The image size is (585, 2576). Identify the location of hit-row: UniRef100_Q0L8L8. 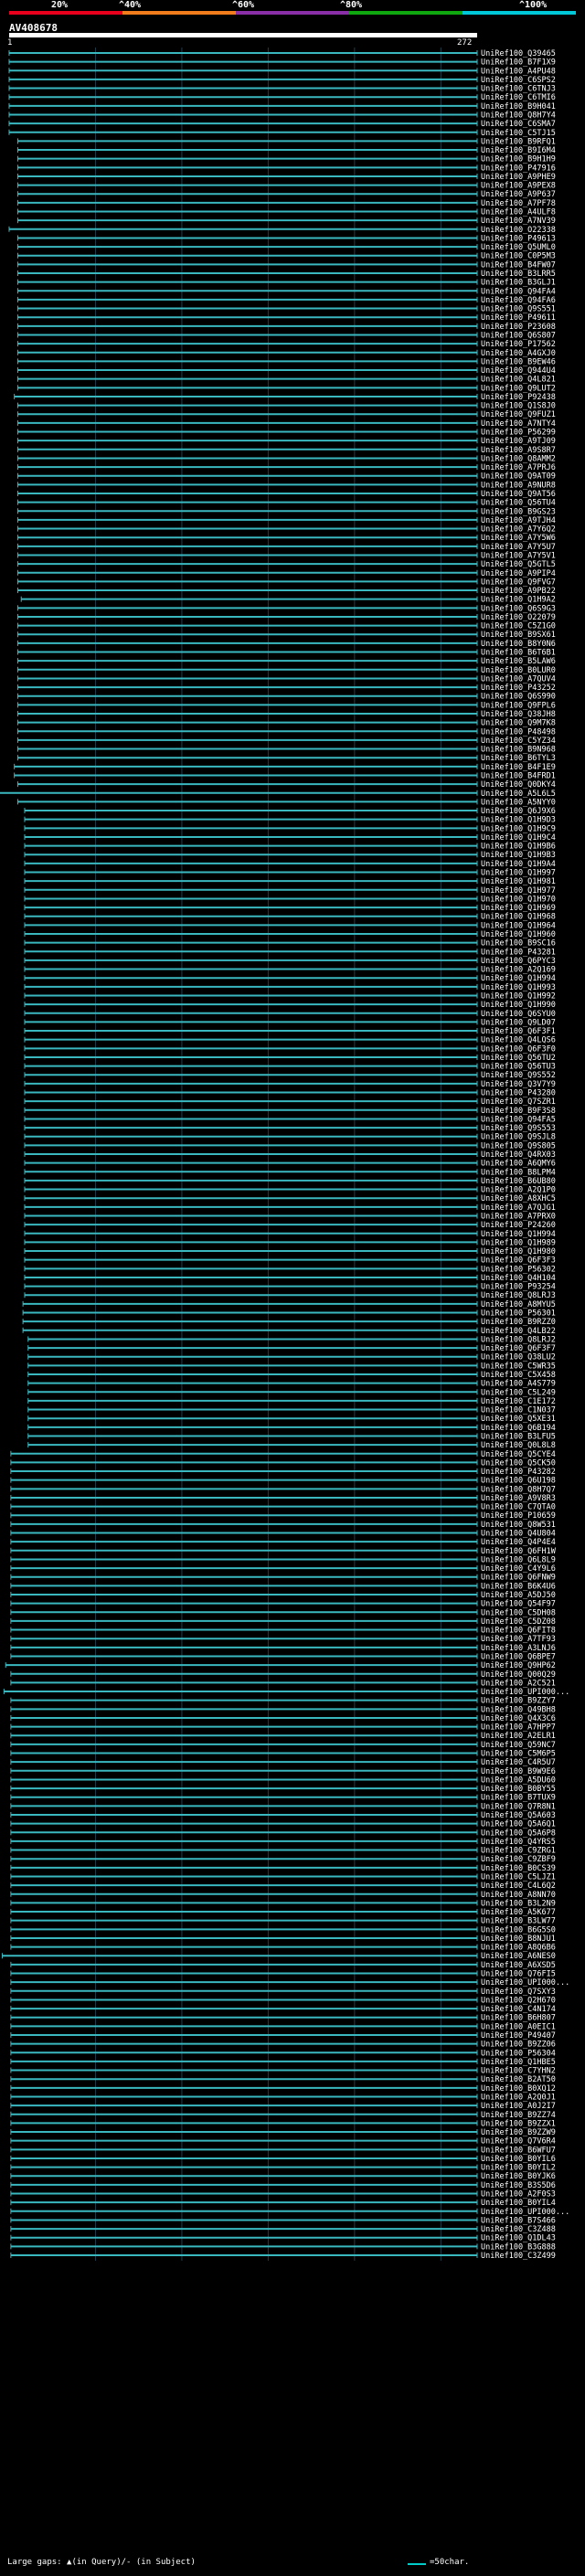
(291, 1445).